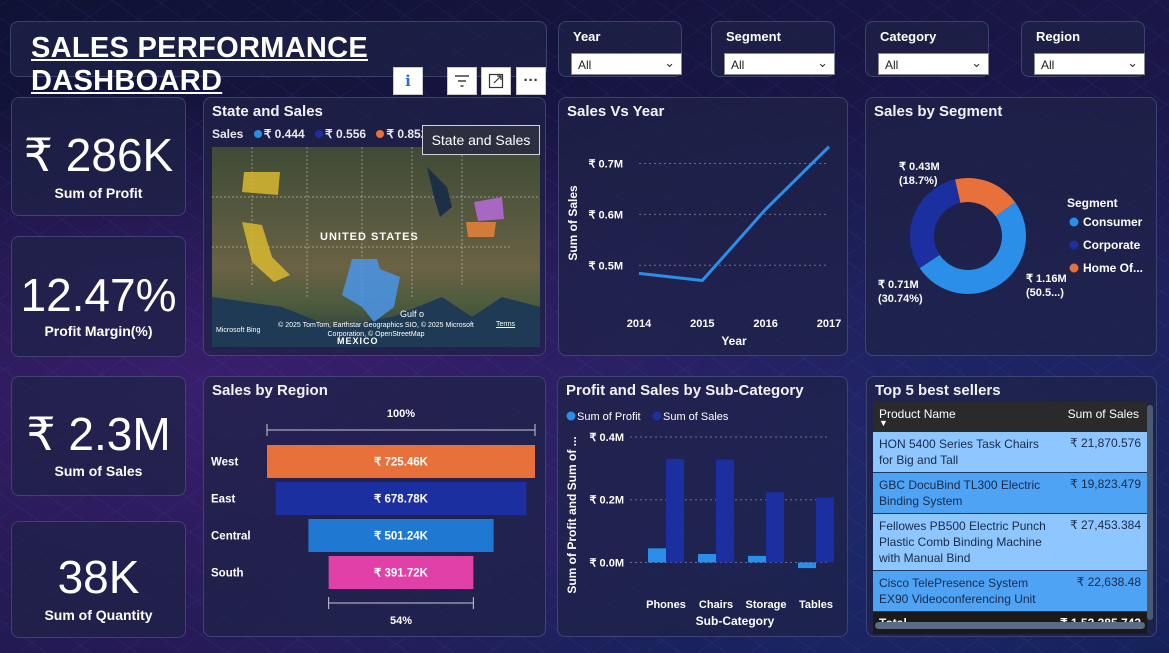 This screenshot has width=1169, height=653. What do you see at coordinates (1105, 484) in the screenshot?
I see `product-sales: ₹ 19,823.479` at bounding box center [1105, 484].